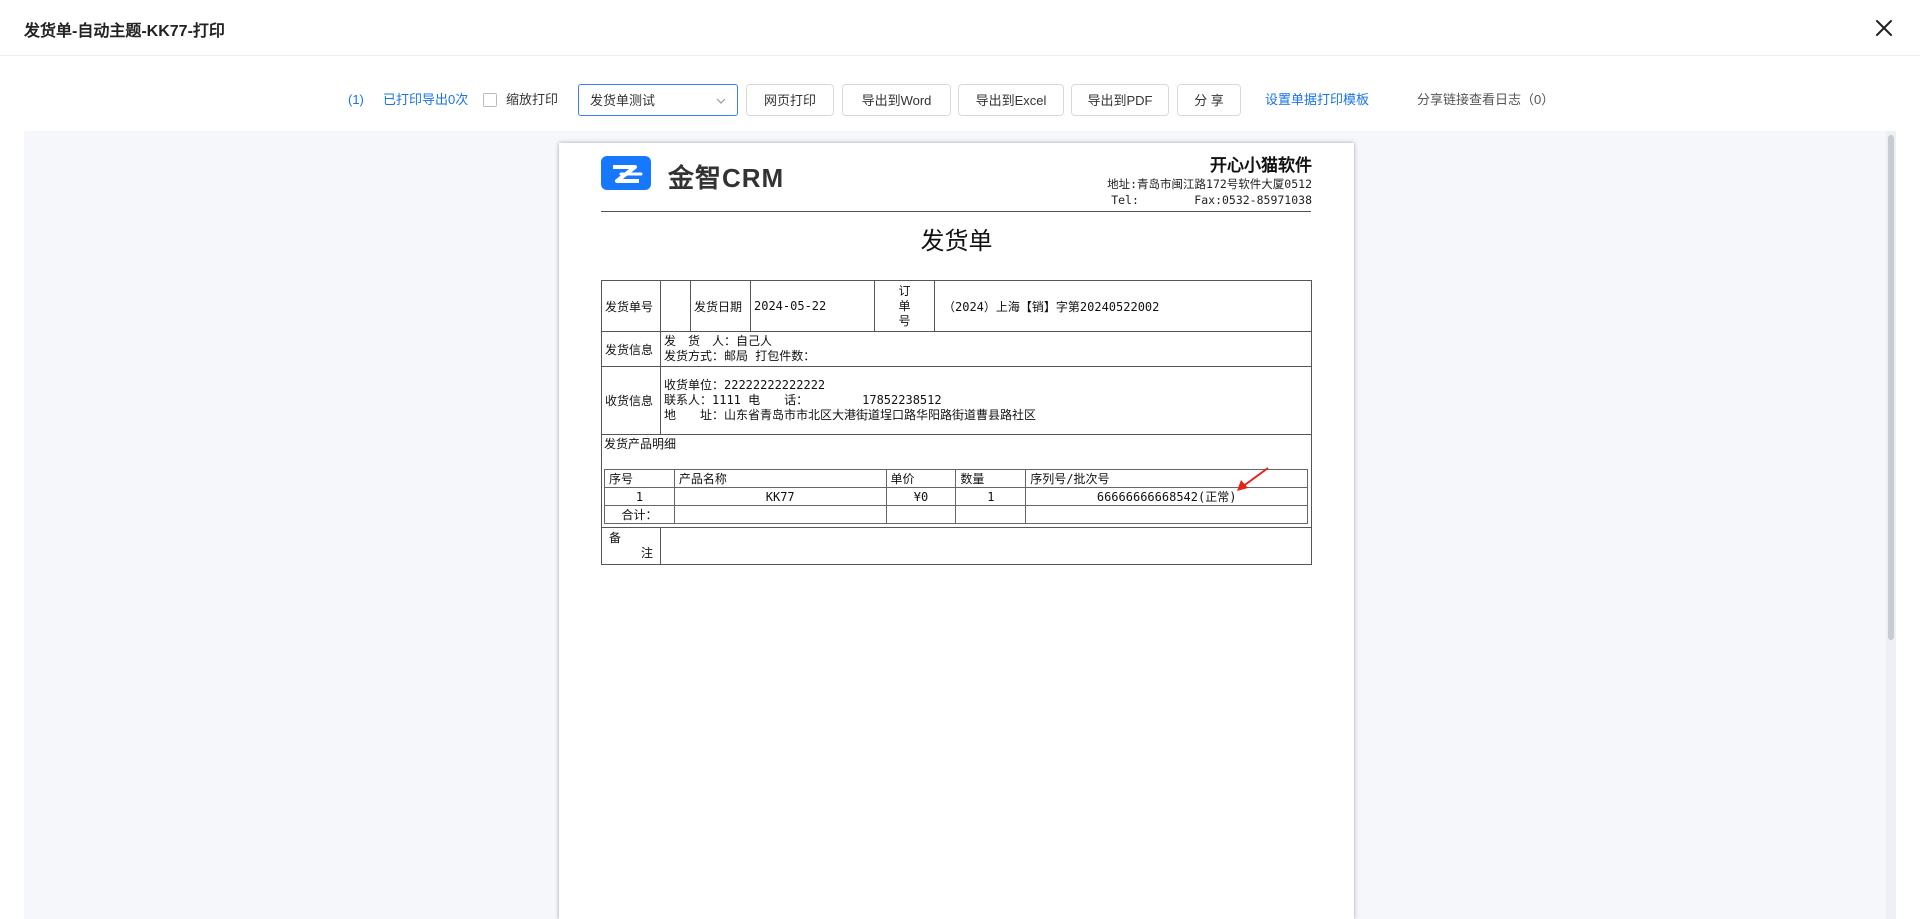 The width and height of the screenshot is (1920, 919). I want to click on recv-address-line: 地 址：山东省青岛市市北区大港街道埕口路华阳路街道曹县路社区, so click(850, 415).